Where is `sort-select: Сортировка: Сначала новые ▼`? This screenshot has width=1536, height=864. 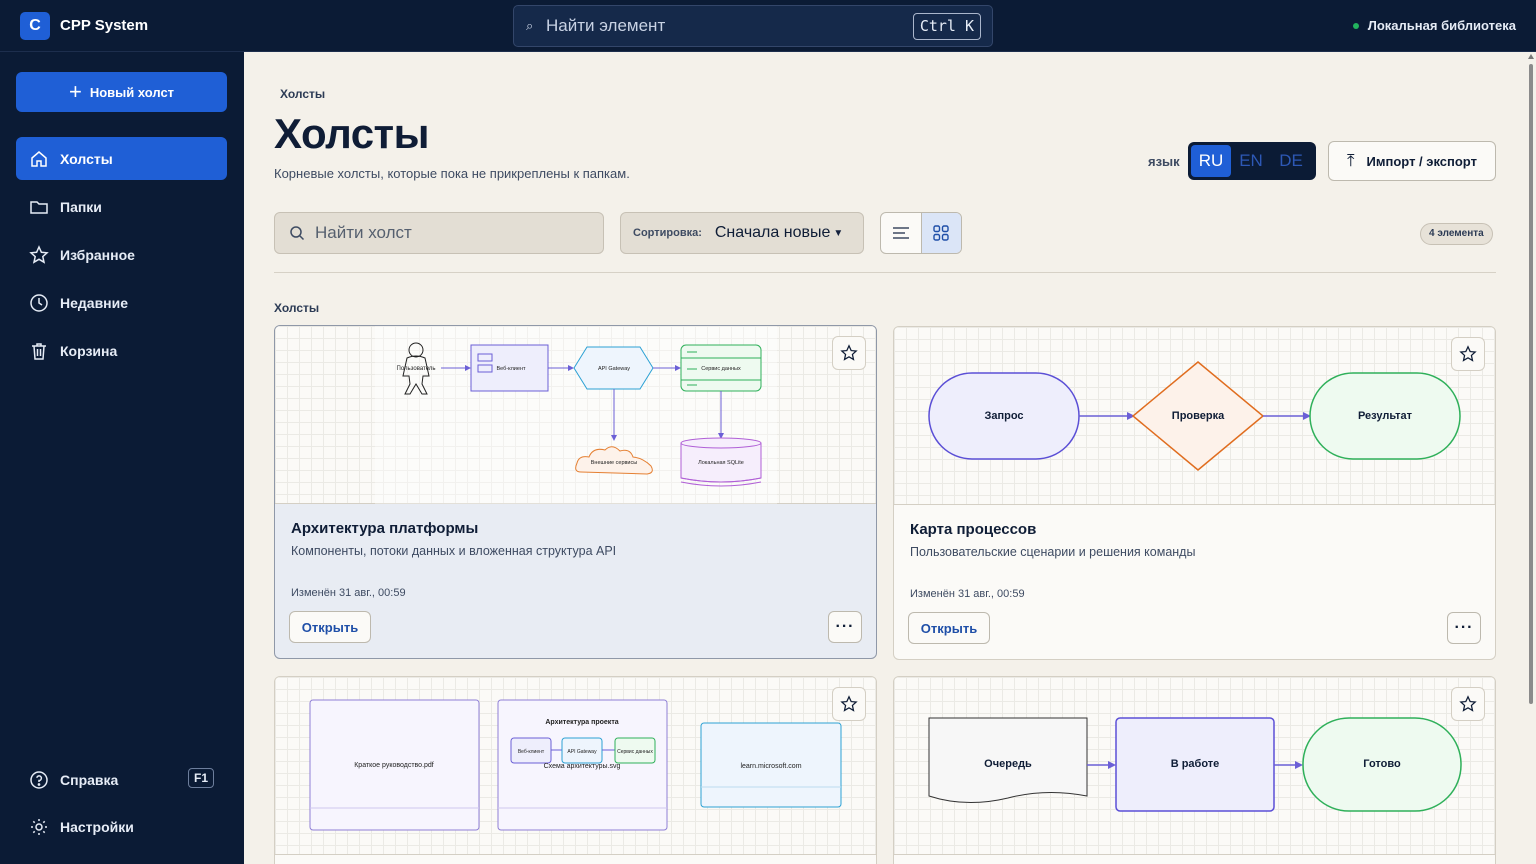 sort-select: Сортировка: Сначала новые ▼ is located at coordinates (742, 233).